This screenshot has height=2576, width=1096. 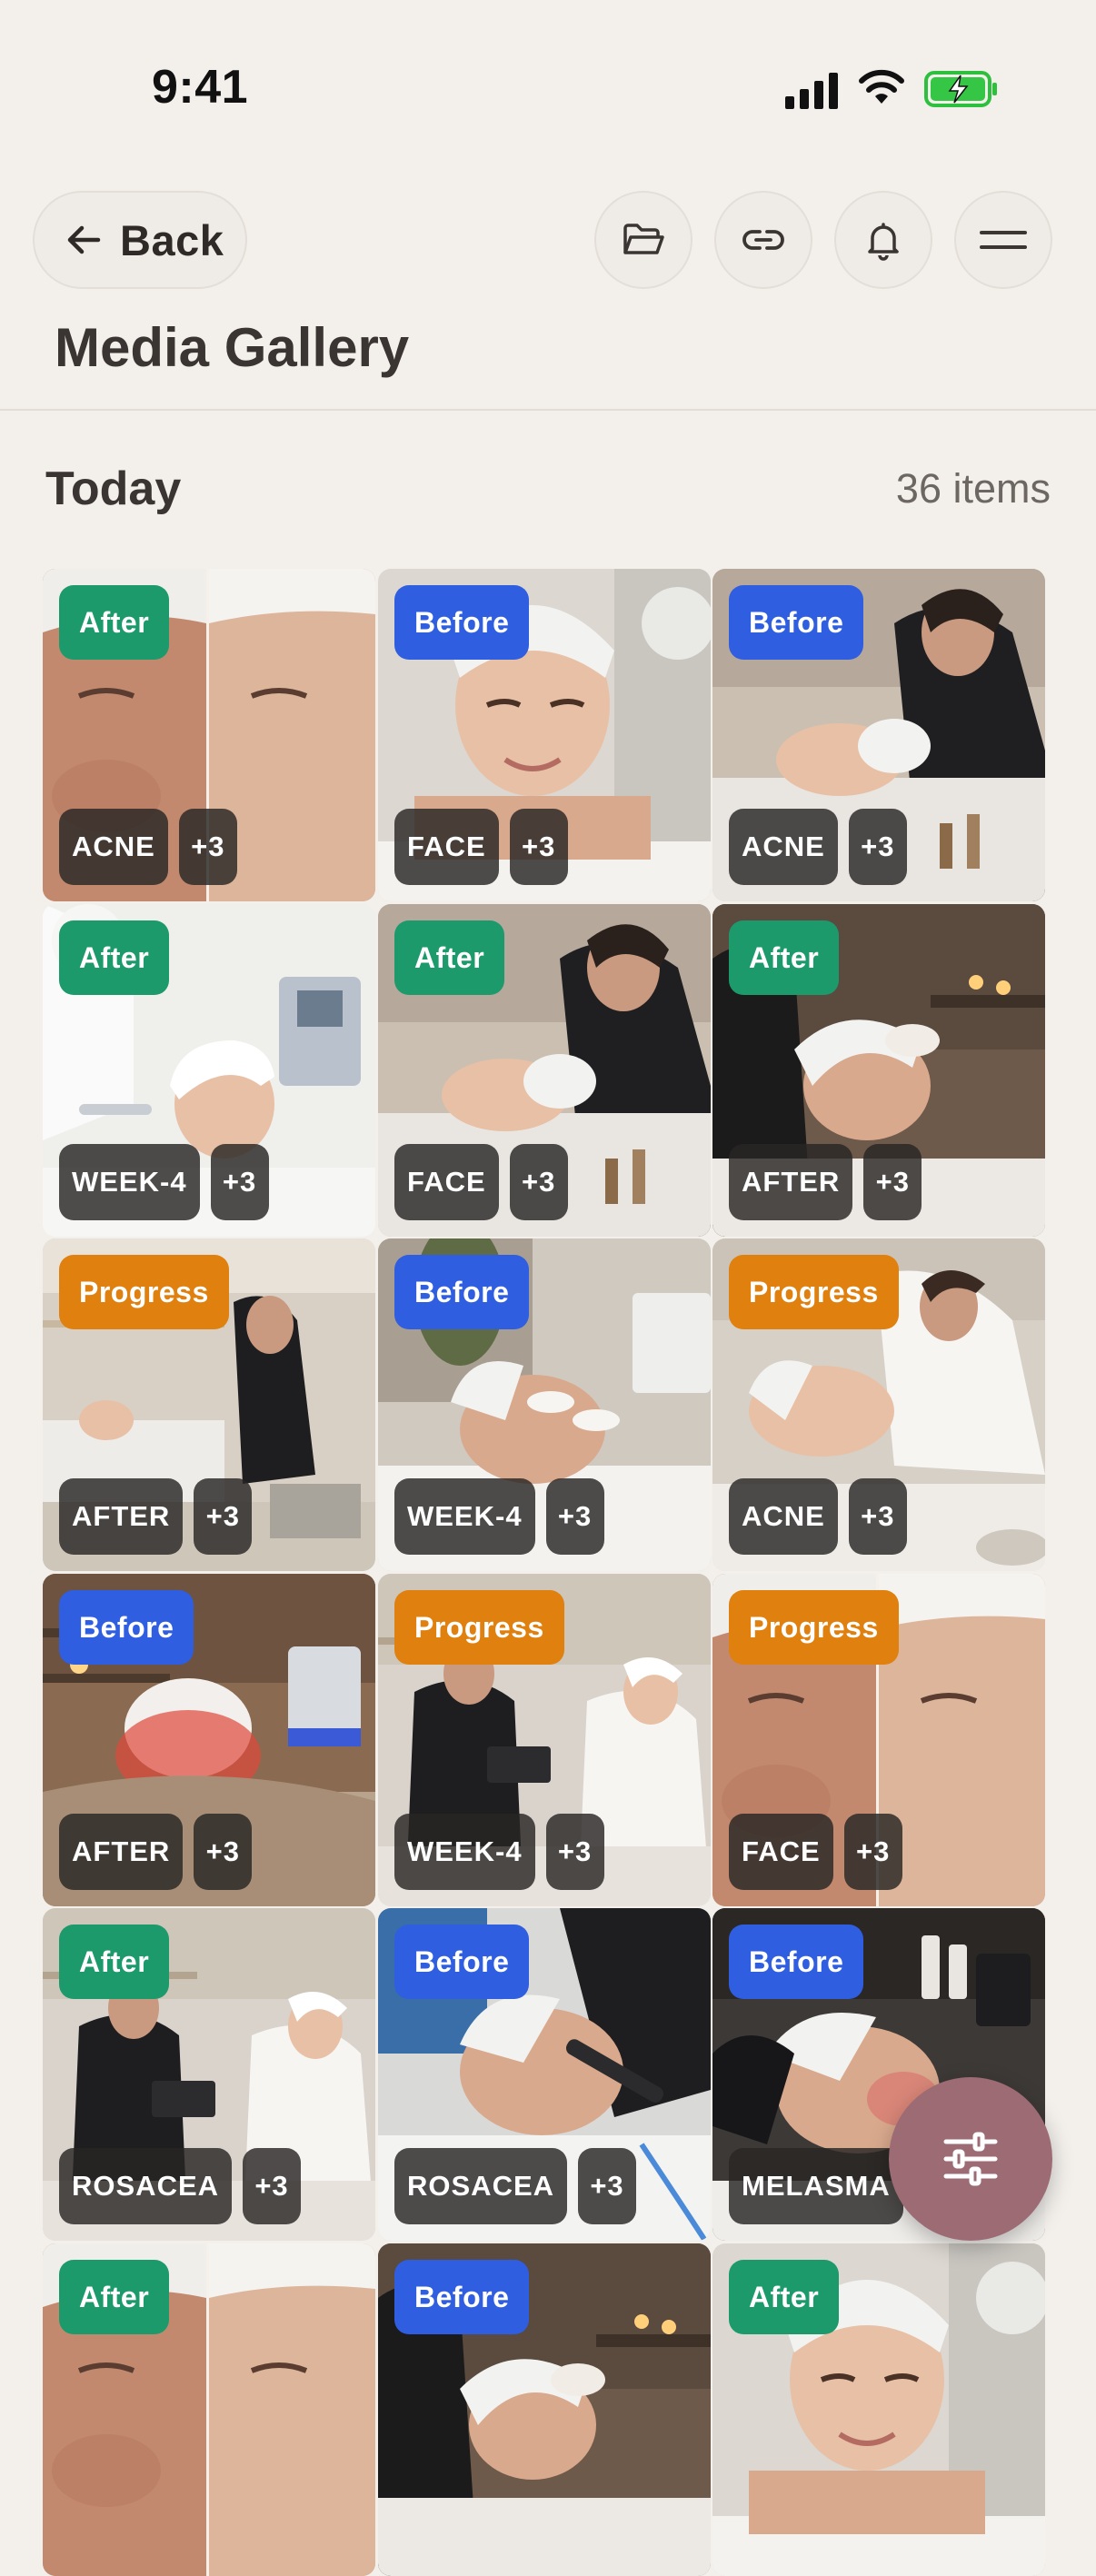 What do you see at coordinates (544, 735) in the screenshot?
I see `media-tile: Before FACE +3` at bounding box center [544, 735].